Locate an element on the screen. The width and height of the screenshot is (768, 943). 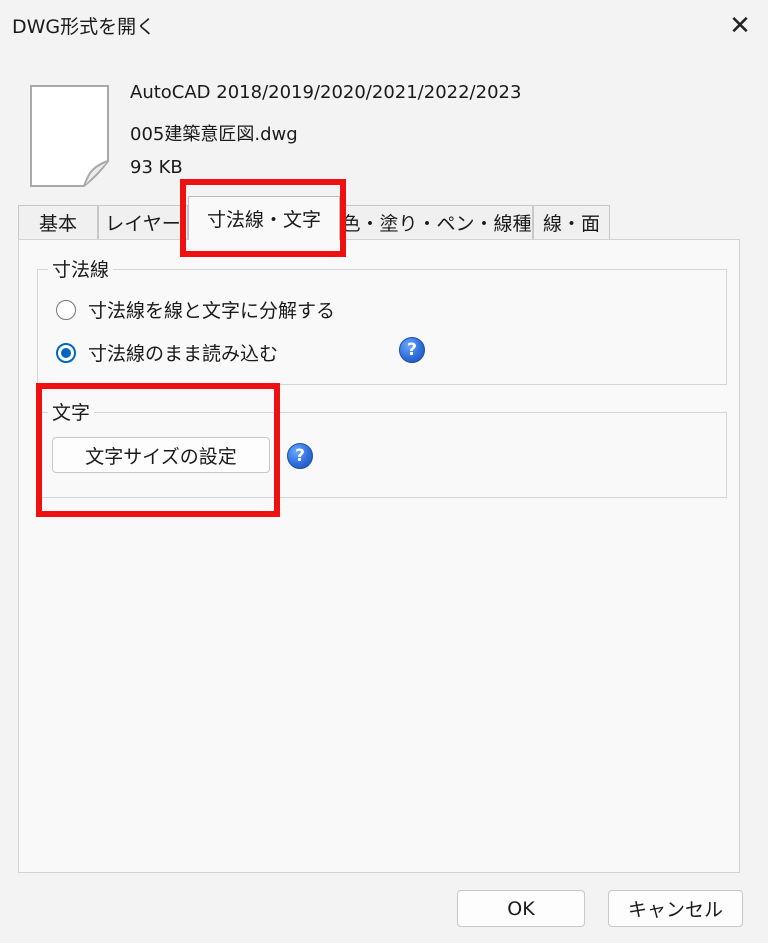
title-bar: DWG形式を開く ✕ is located at coordinates (384, 26).